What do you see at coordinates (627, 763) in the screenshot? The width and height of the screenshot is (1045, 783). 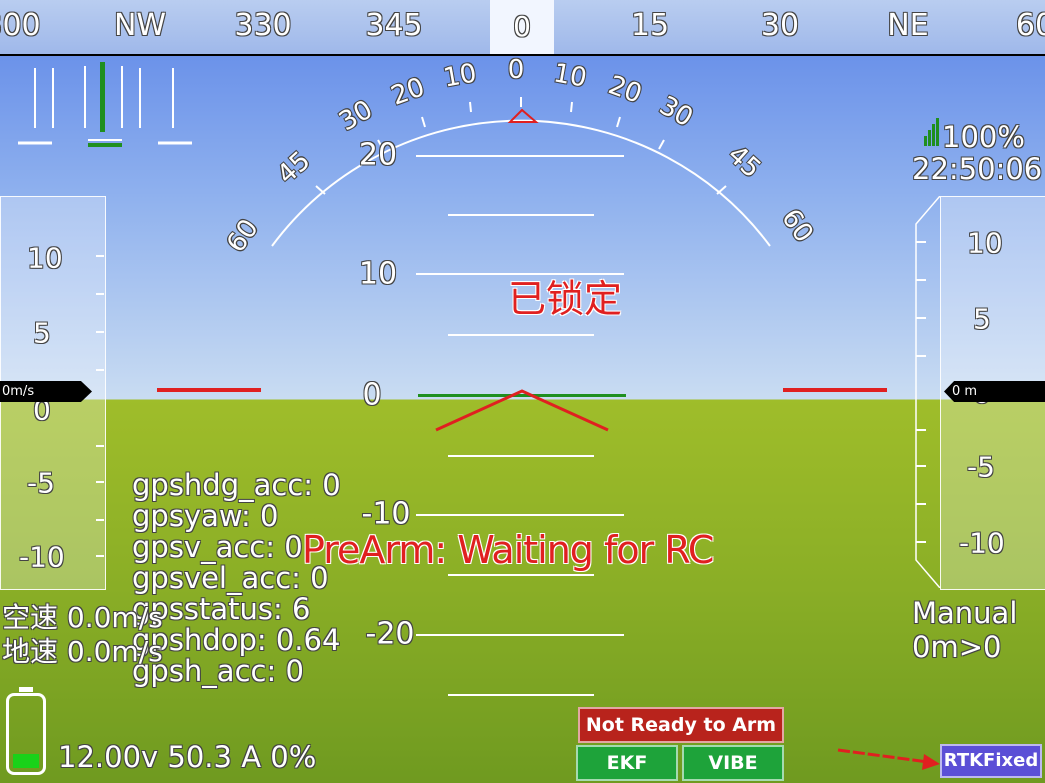 I see `ekf-indicator: EKF` at bounding box center [627, 763].